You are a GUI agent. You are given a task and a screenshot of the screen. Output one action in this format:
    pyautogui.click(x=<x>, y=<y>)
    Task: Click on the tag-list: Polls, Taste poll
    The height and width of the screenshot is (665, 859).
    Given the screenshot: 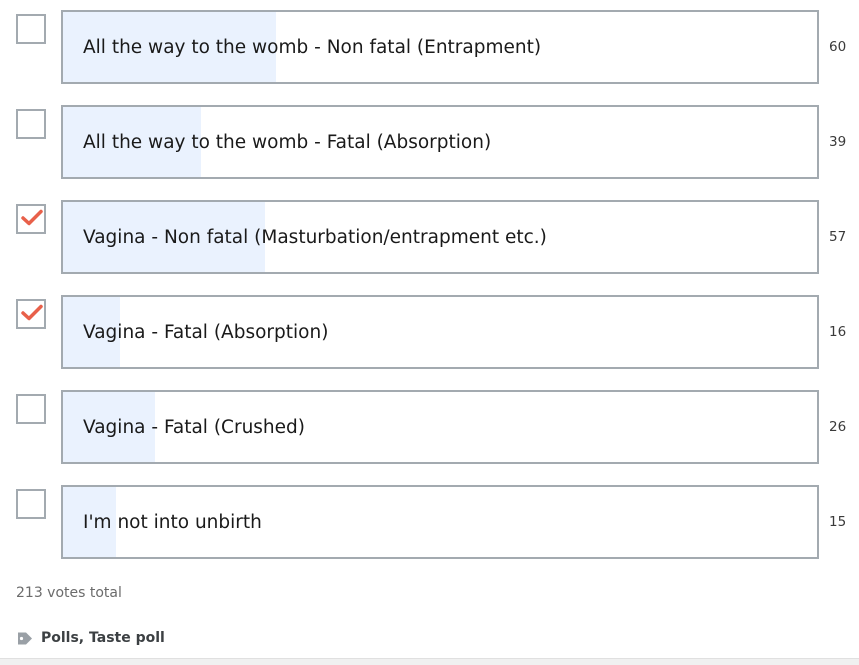 What is the action you would take?
    pyautogui.click(x=90, y=638)
    